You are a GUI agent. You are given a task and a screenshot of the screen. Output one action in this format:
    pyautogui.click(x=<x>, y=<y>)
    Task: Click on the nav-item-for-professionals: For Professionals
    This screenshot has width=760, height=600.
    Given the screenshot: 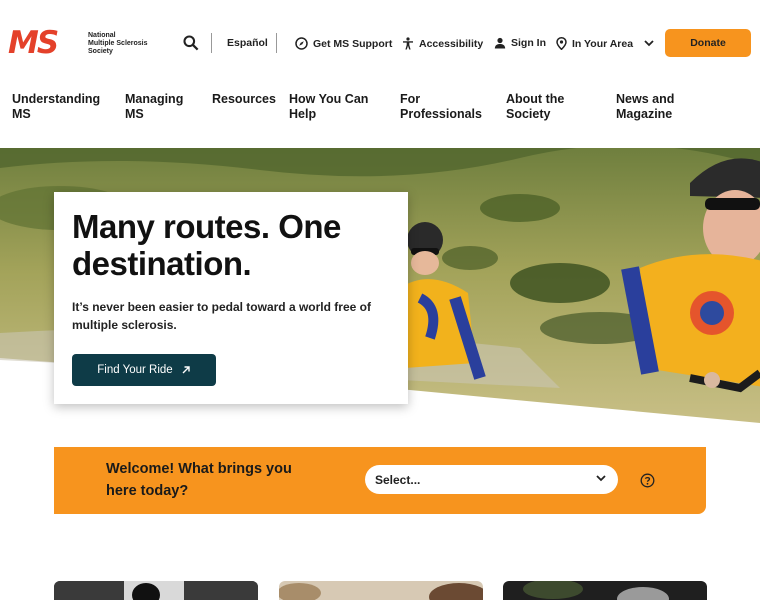 What is the action you would take?
    pyautogui.click(x=441, y=107)
    